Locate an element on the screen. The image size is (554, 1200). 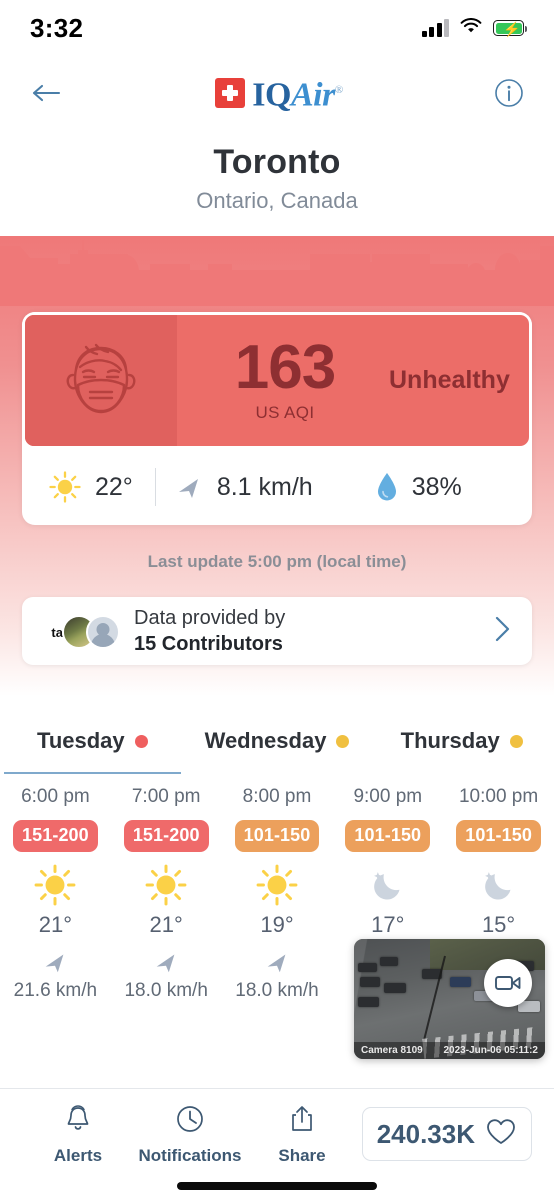
contributors-card: tai Data provided by 15 Contributors is located at coordinates (277, 631).